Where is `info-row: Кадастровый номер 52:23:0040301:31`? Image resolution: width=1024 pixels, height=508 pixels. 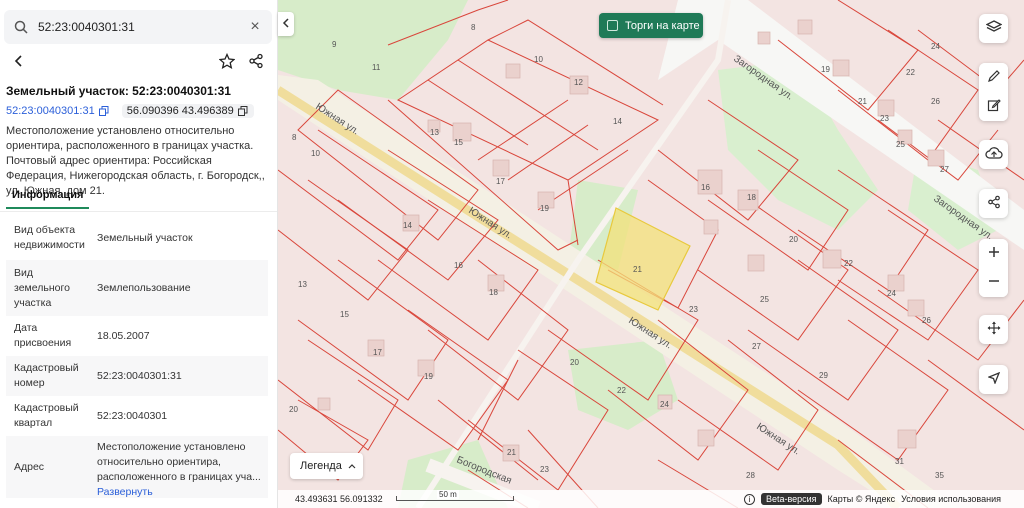
info-row: Кадастровый номер 52:23:0040301:31 is located at coordinates (137, 376).